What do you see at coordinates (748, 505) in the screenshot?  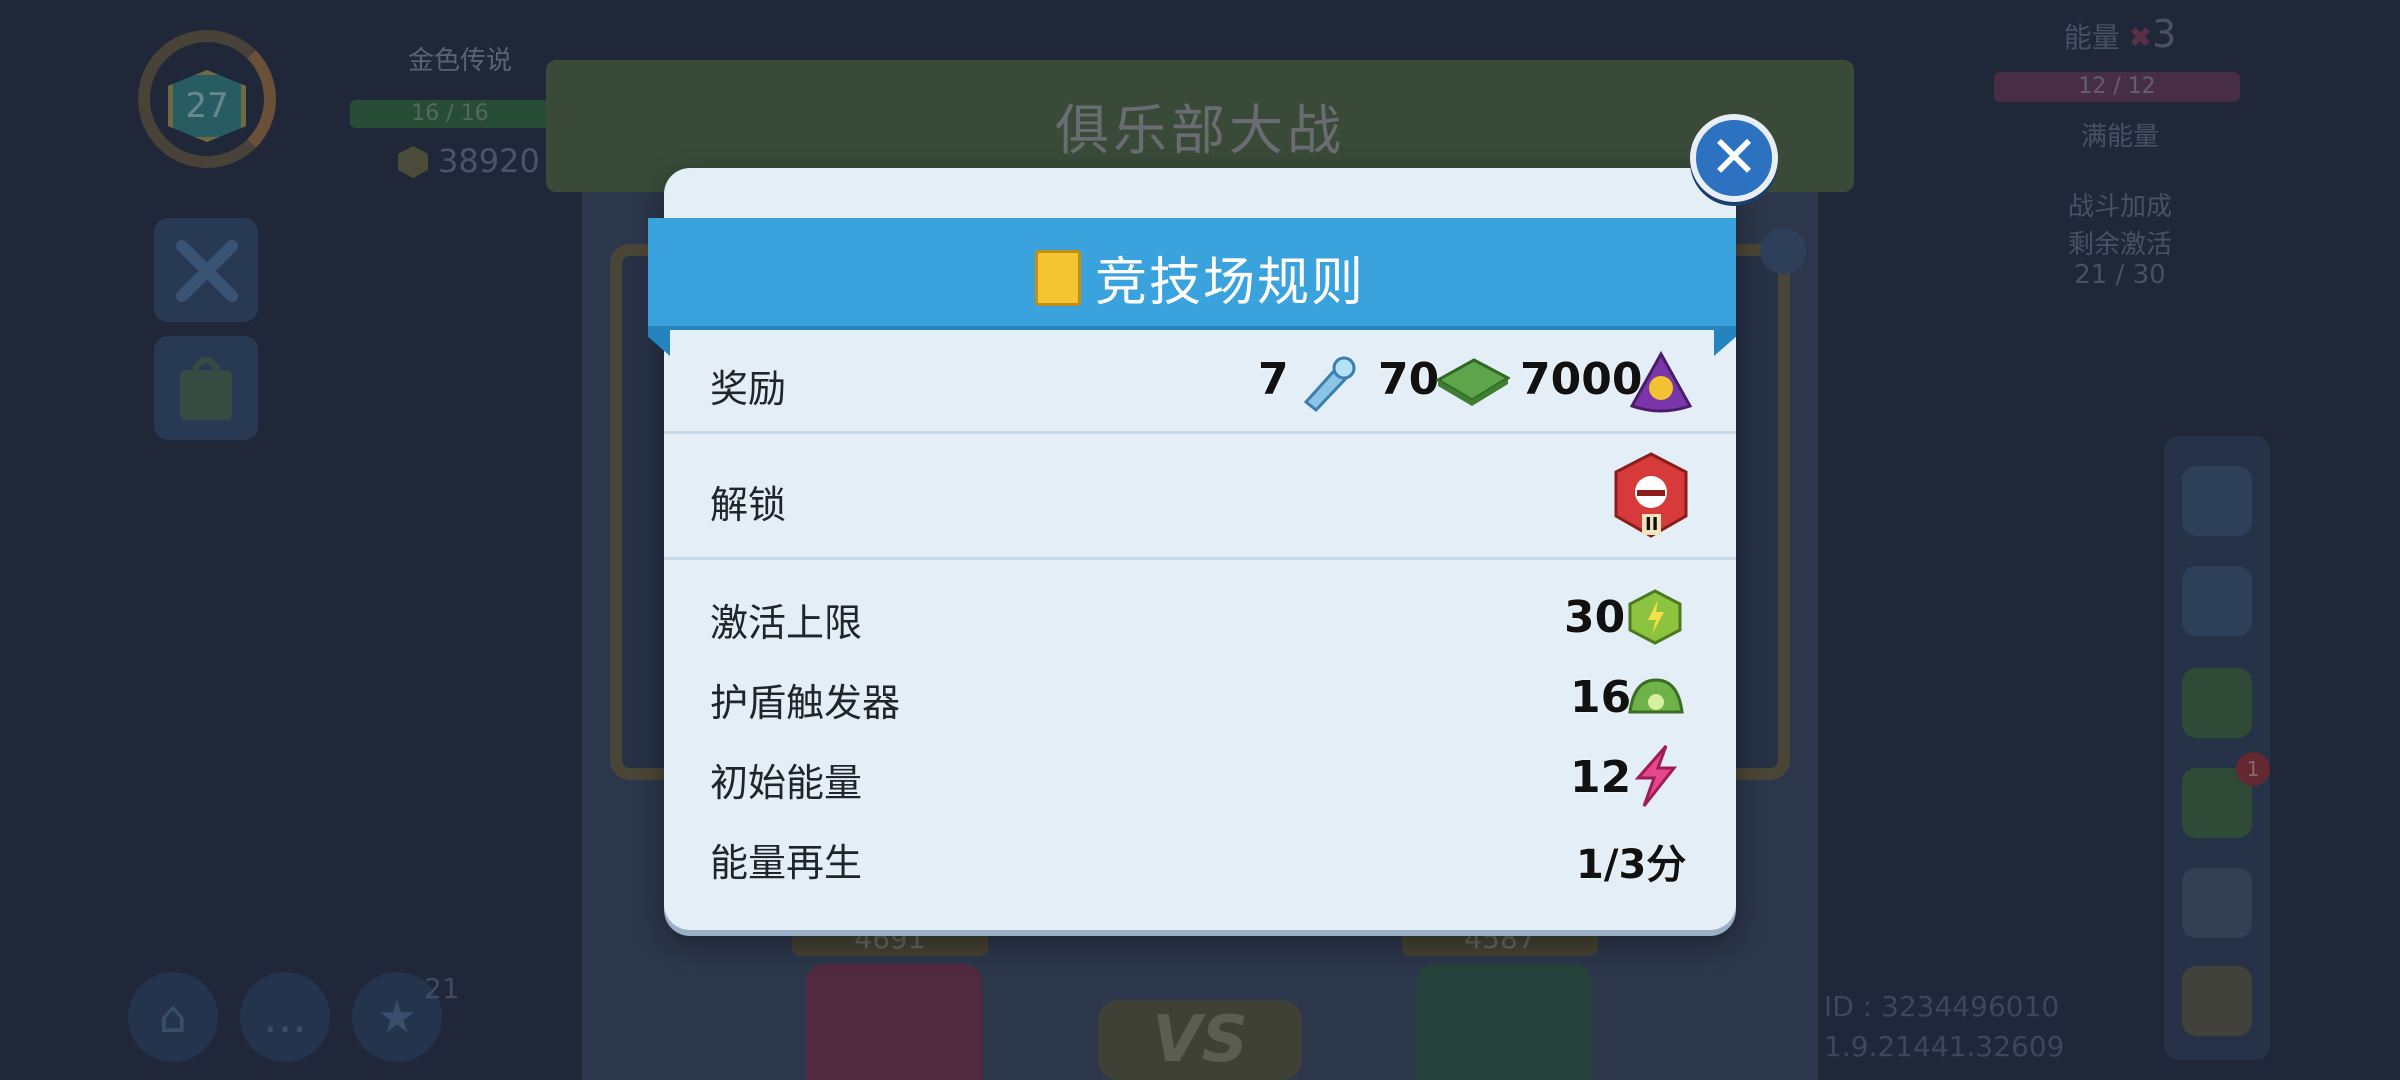 I see `unlock-label: 解锁` at bounding box center [748, 505].